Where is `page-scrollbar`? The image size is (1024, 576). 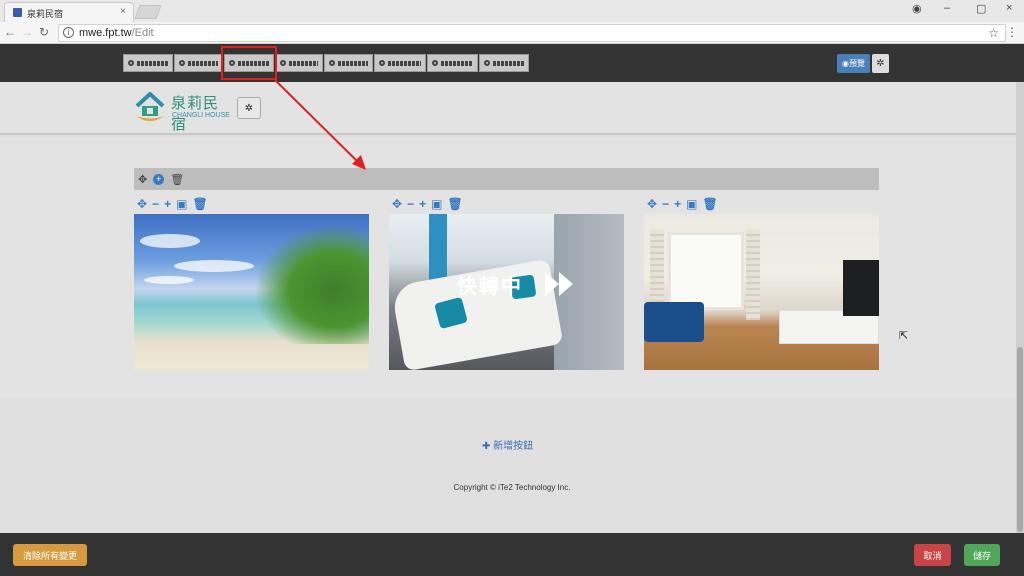
page-scrollbar is located at coordinates (1020, 307).